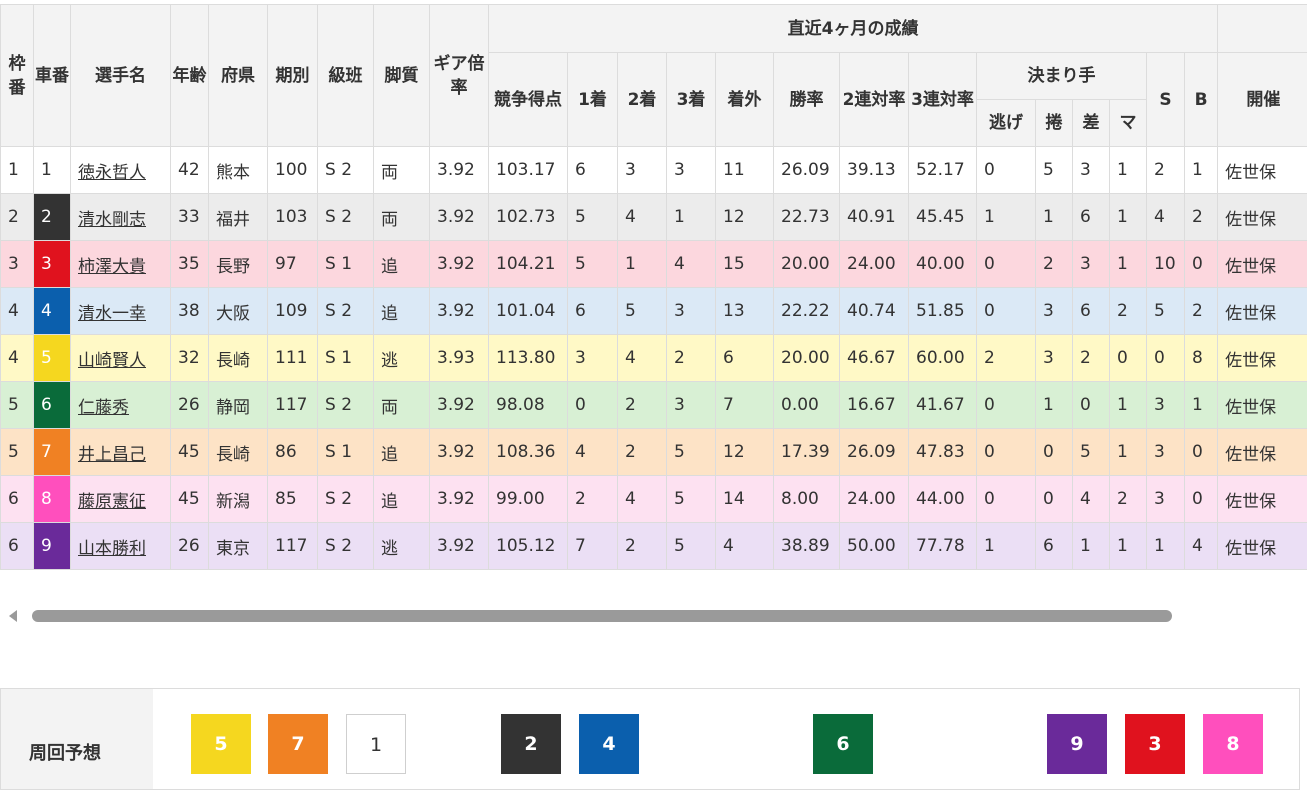 The height and width of the screenshot is (790, 1307). Describe the element at coordinates (691, 358) in the screenshot. I see `third-place-cell: 2` at that location.